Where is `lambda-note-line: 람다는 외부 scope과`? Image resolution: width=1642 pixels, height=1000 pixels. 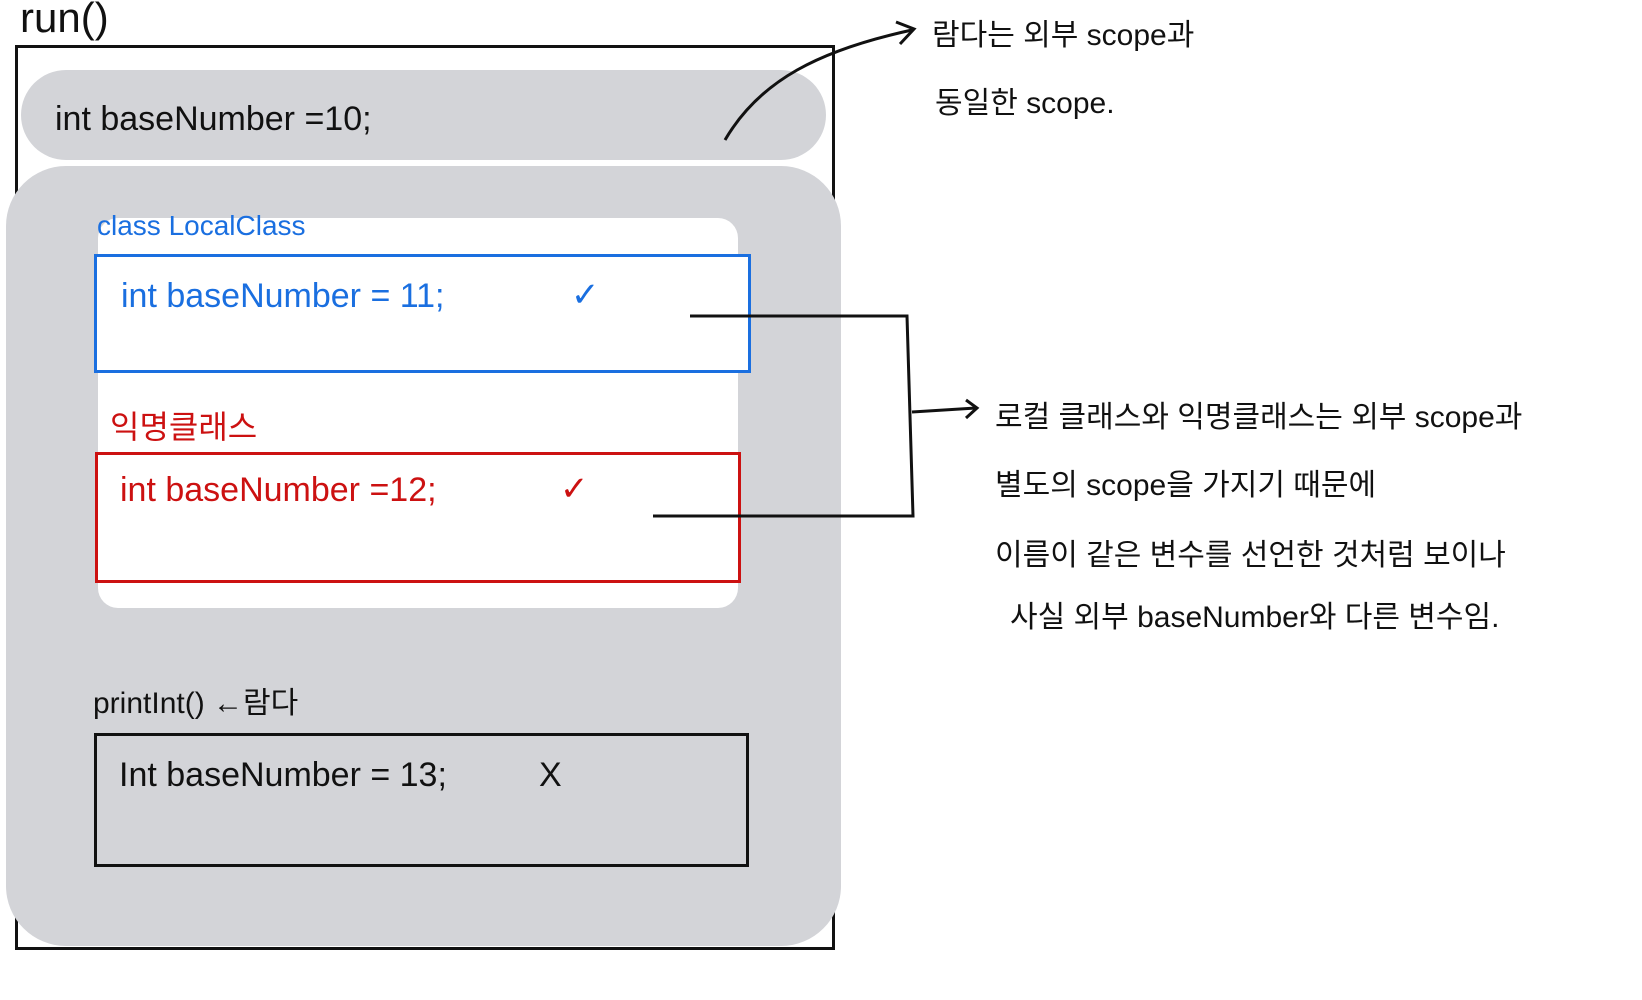
lambda-note-line: 람다는 외부 scope과 is located at coordinates (1063, 35).